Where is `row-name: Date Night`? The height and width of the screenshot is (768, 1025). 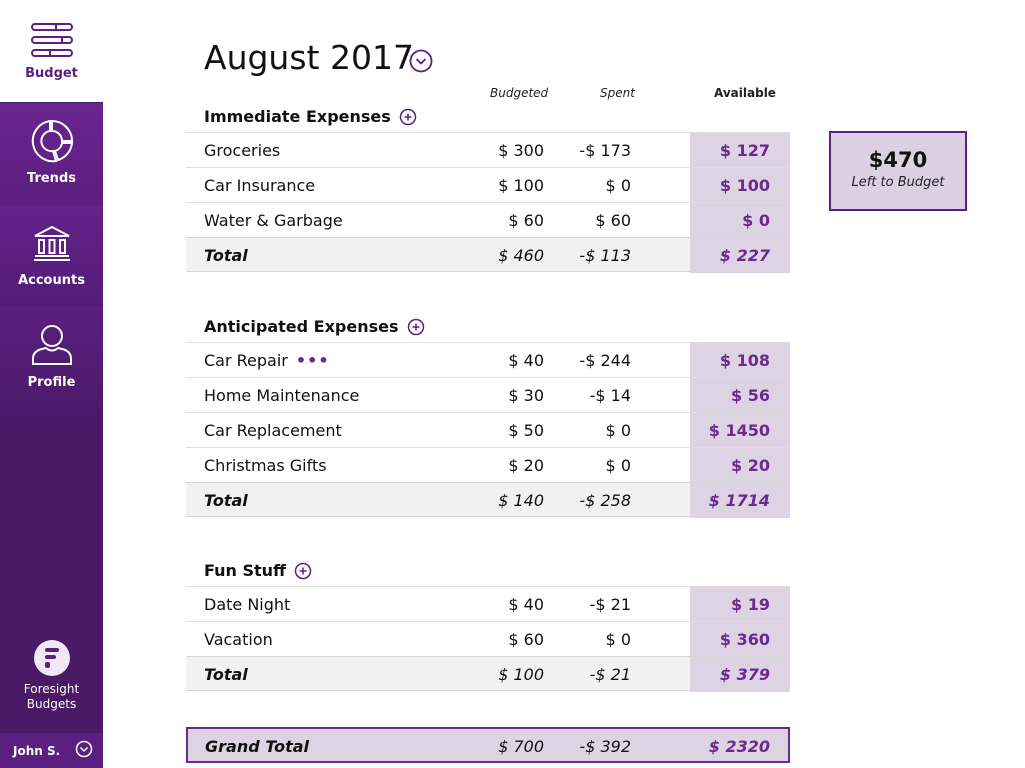 row-name: Date Night is located at coordinates (247, 604).